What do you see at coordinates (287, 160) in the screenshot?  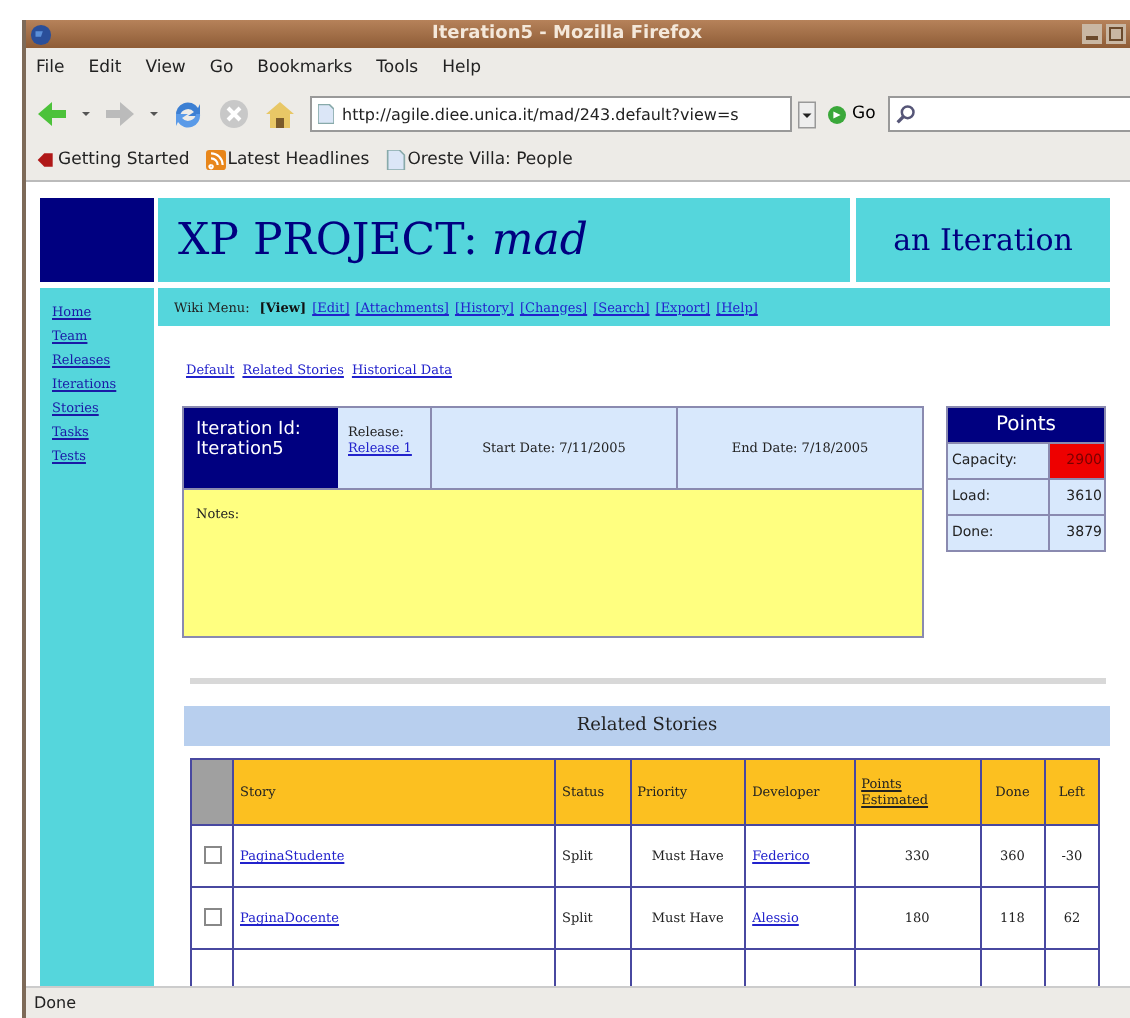 I see `bookmark: Latest Headlines` at bounding box center [287, 160].